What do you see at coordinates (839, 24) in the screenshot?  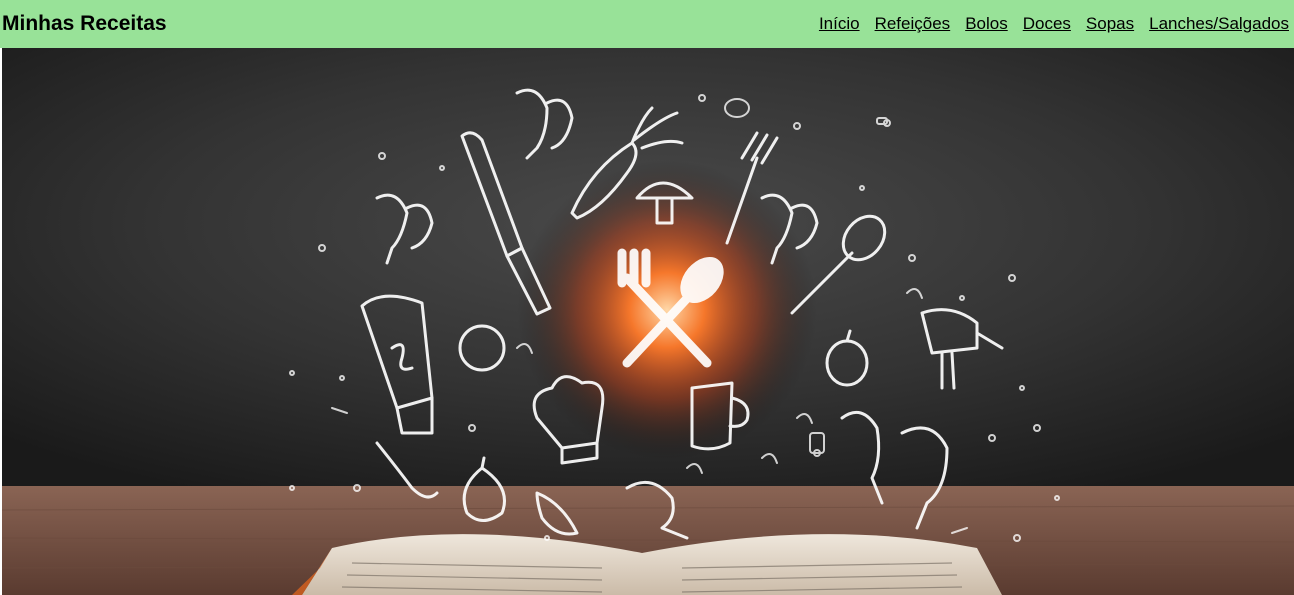 I see `nav-link-inicio: Início` at bounding box center [839, 24].